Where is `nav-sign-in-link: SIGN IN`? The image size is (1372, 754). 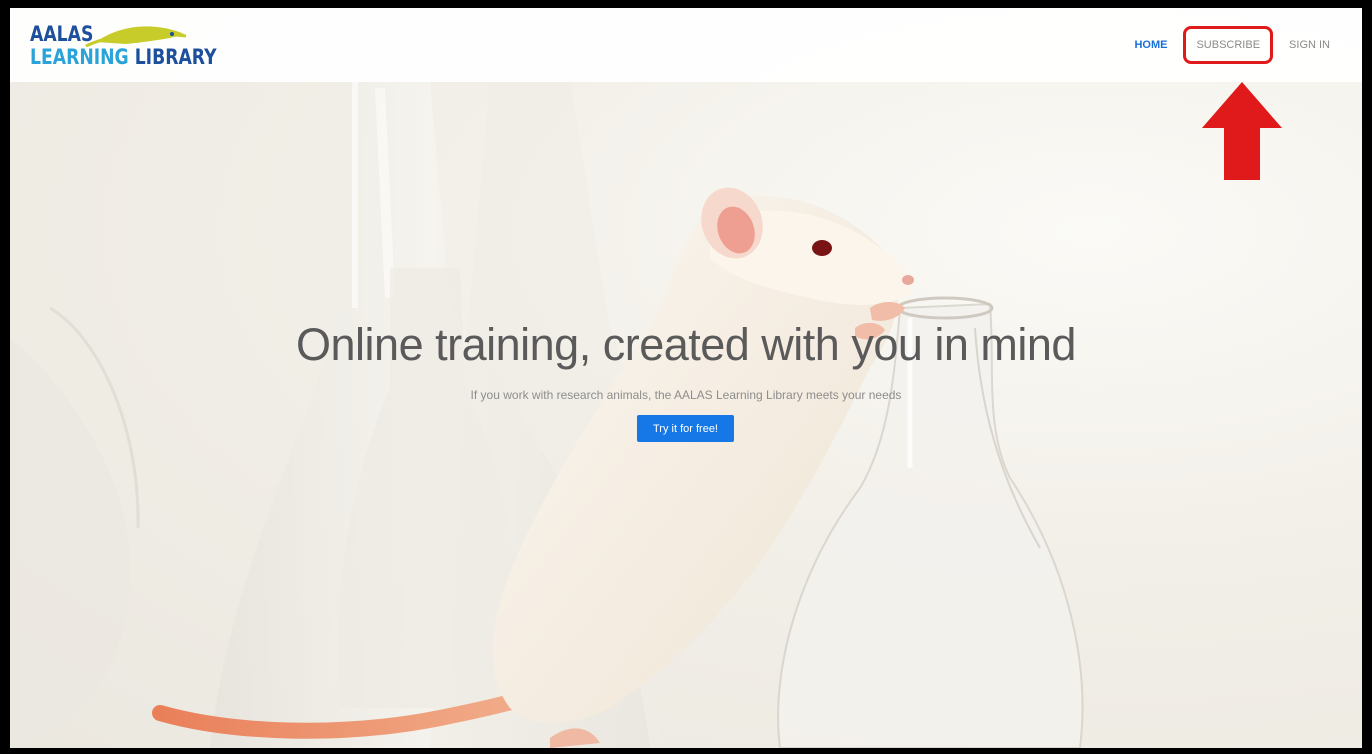
nav-sign-in-link: SIGN IN is located at coordinates (1309, 45).